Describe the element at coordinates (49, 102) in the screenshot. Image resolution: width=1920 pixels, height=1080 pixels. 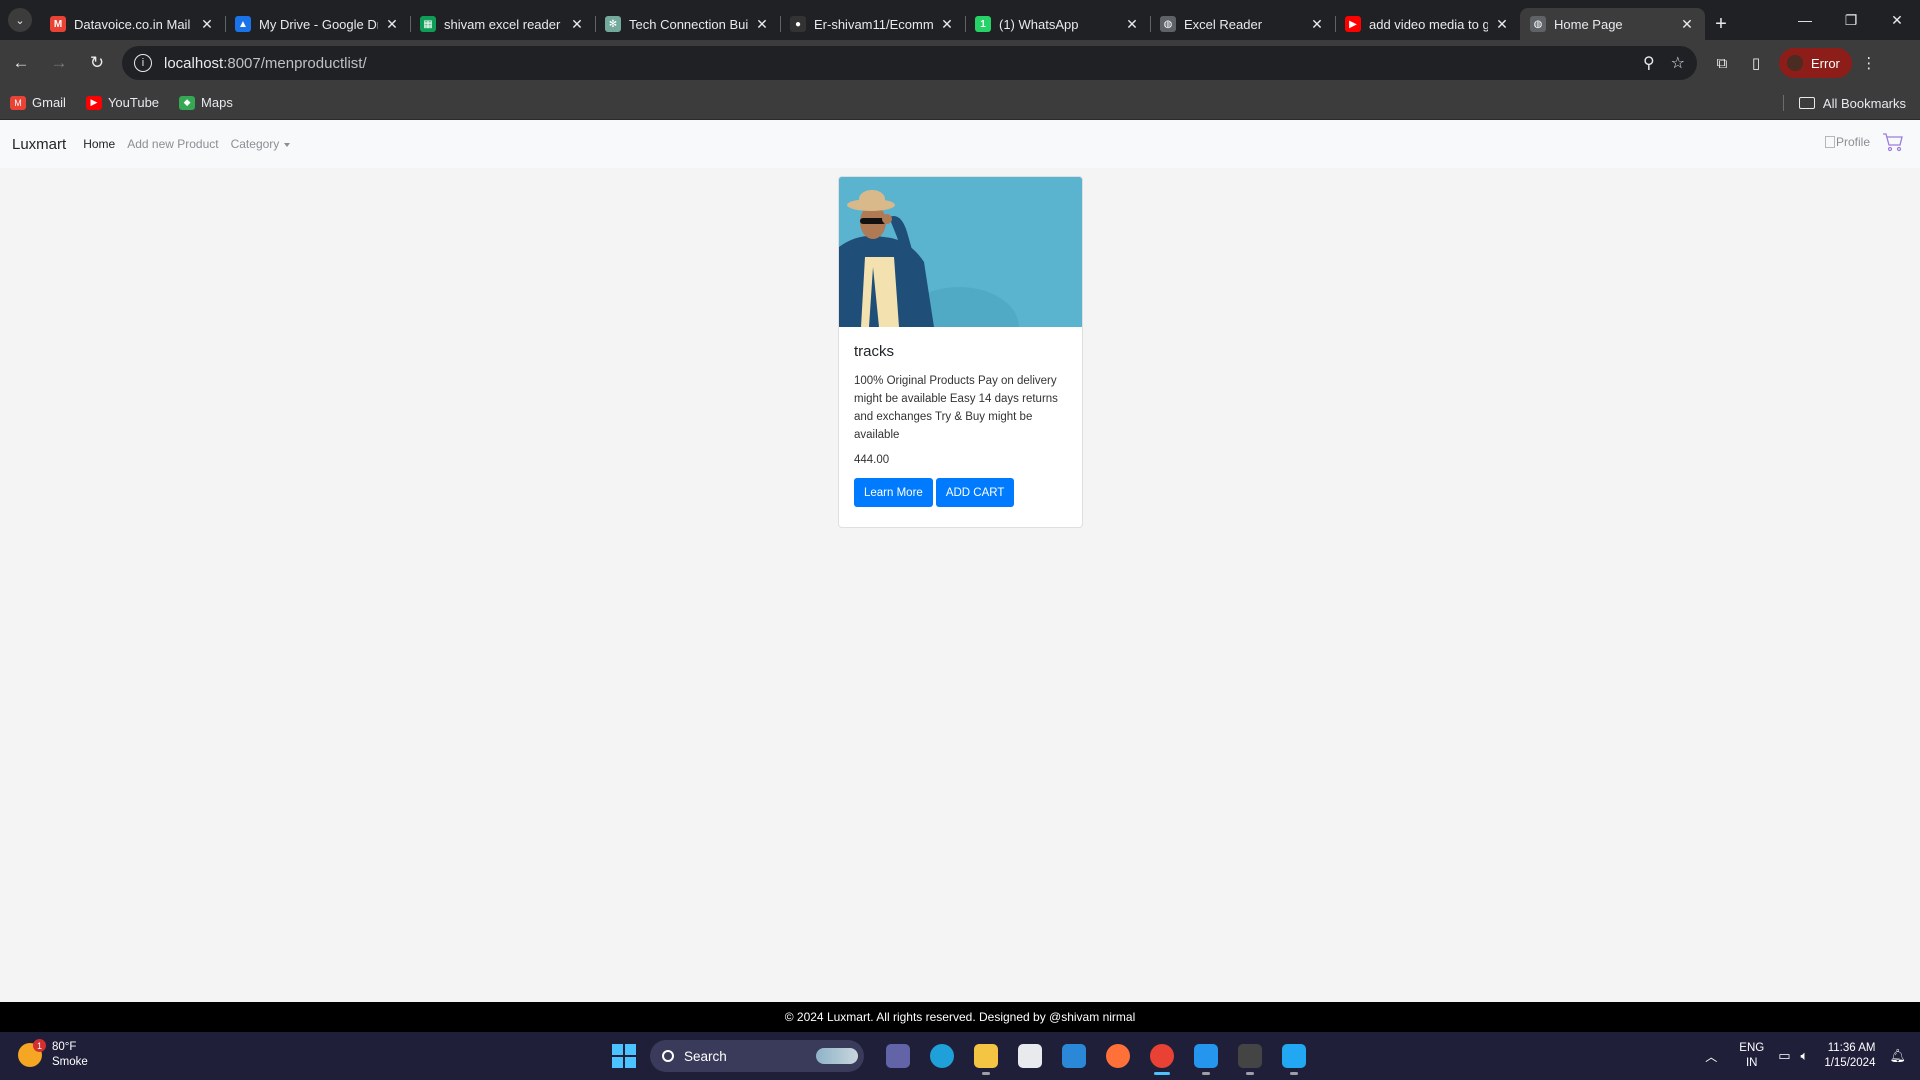
I see `bookmark-label: Gmail` at that location.